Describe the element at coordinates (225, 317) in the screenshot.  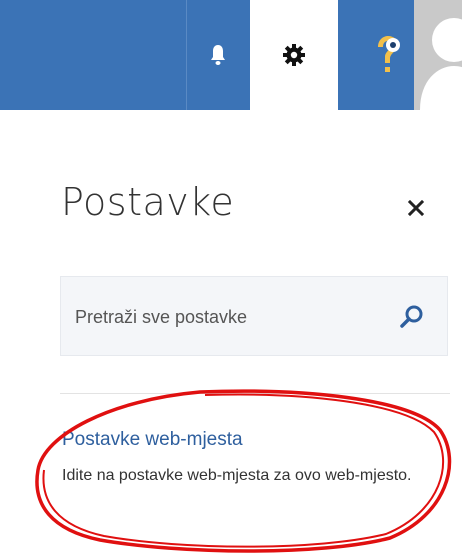
I see `search-input` at that location.